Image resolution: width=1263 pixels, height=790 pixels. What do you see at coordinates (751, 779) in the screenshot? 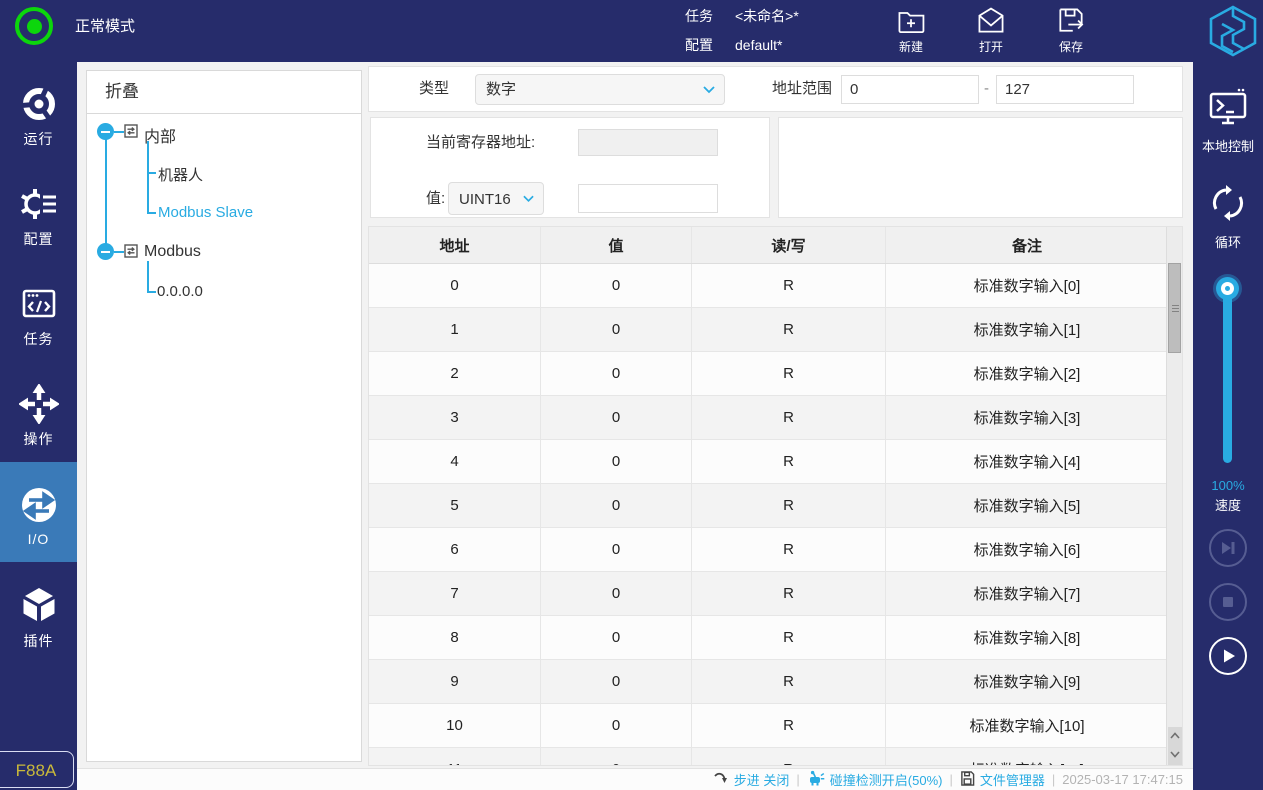
I see `step-mode-status: 步进 关闭` at bounding box center [751, 779].